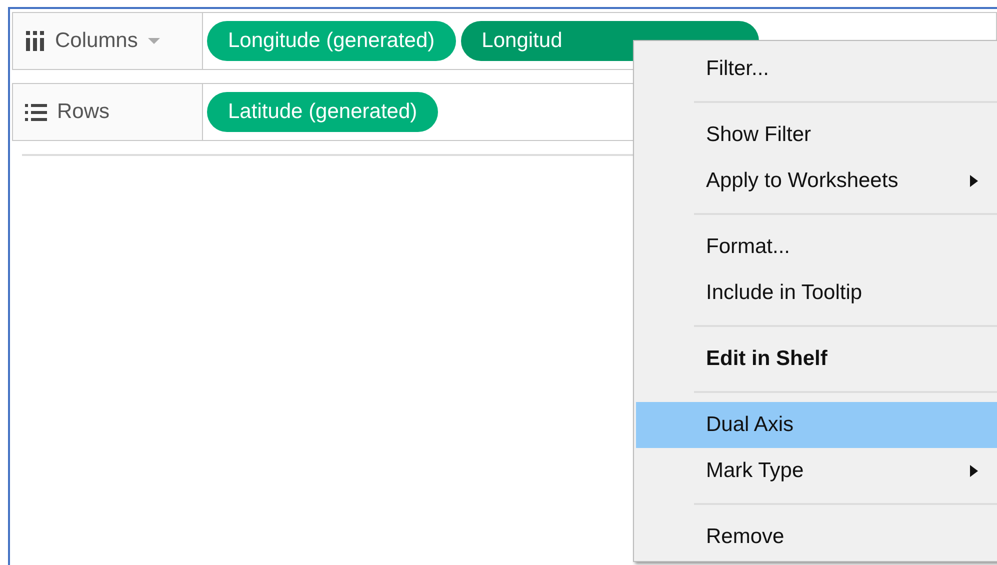 This screenshot has height=565, width=997. Describe the element at coordinates (816, 135) in the screenshot. I see `menu-item: Show Filter` at that location.